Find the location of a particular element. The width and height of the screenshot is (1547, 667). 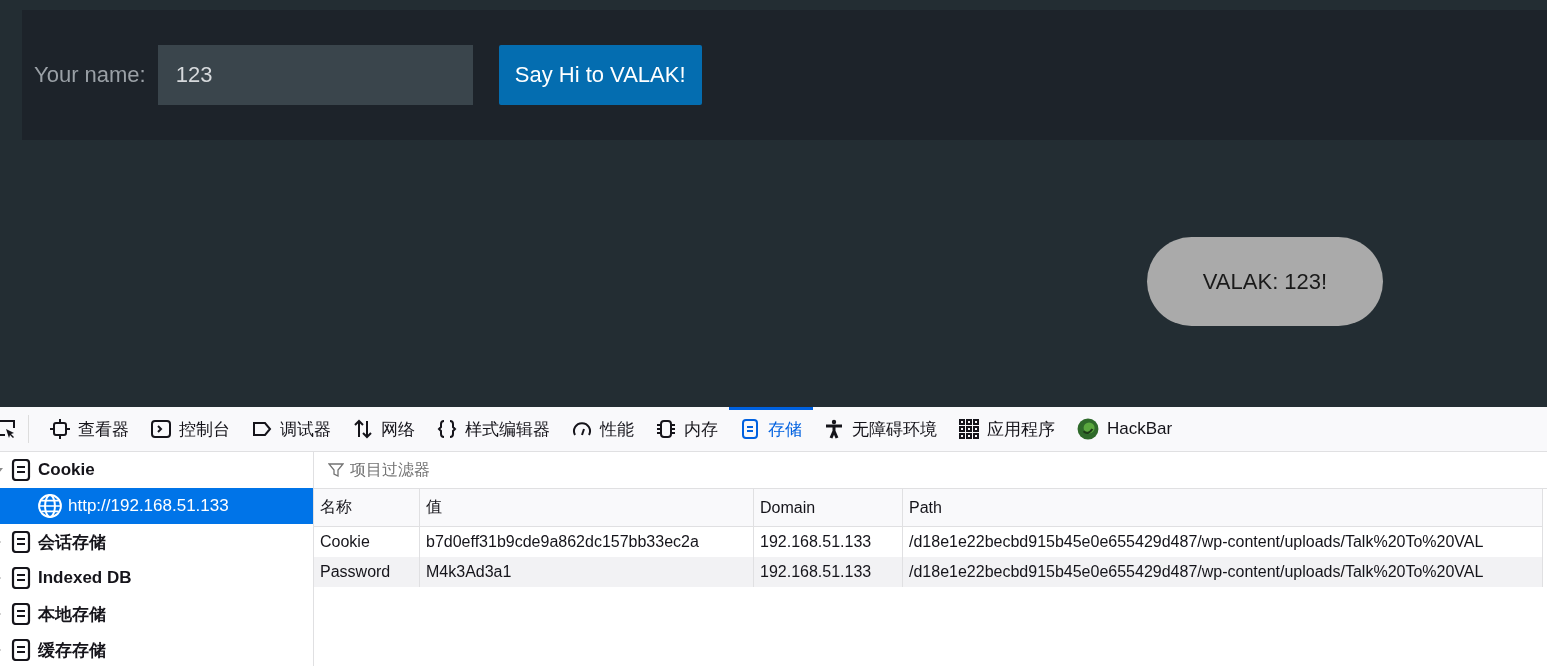

column-header: 值 is located at coordinates (586, 508).